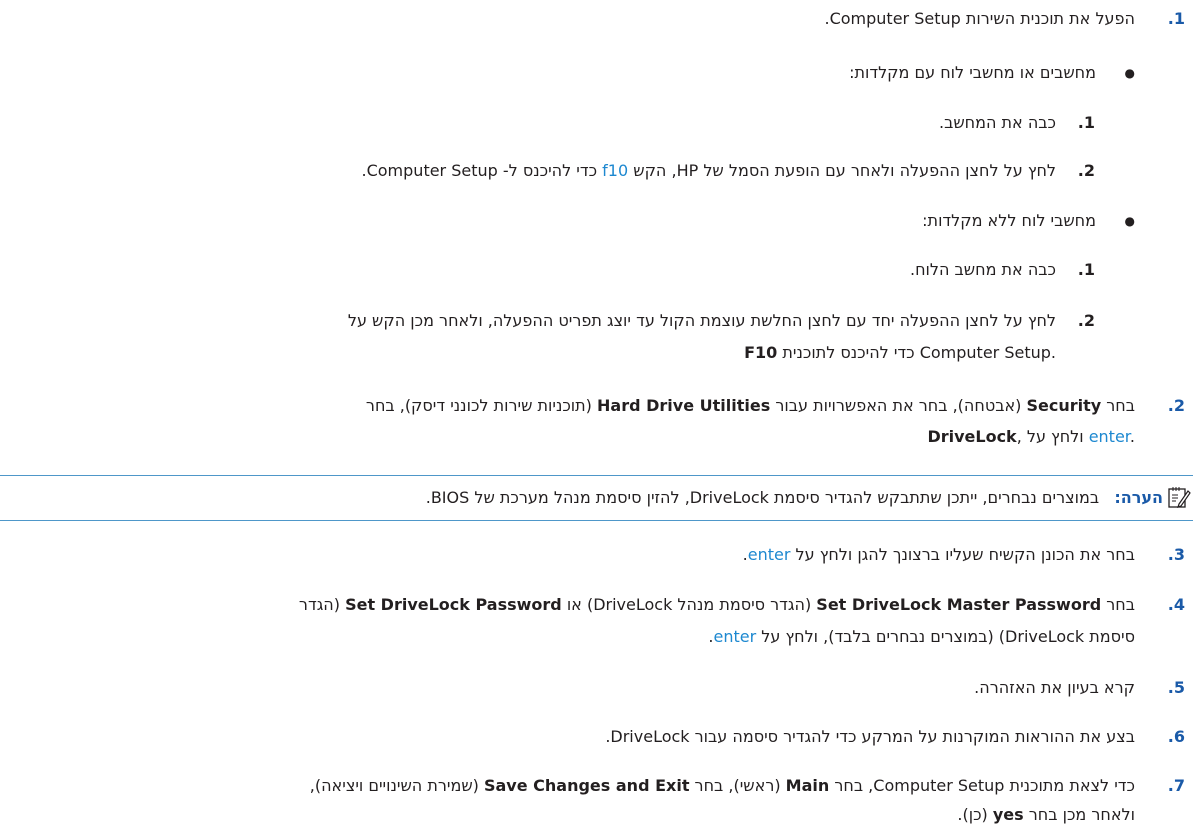 Image resolution: width=1193 pixels, height=829 pixels. Describe the element at coordinates (1176, 604) in the screenshot. I see `step-number: .4` at that location.